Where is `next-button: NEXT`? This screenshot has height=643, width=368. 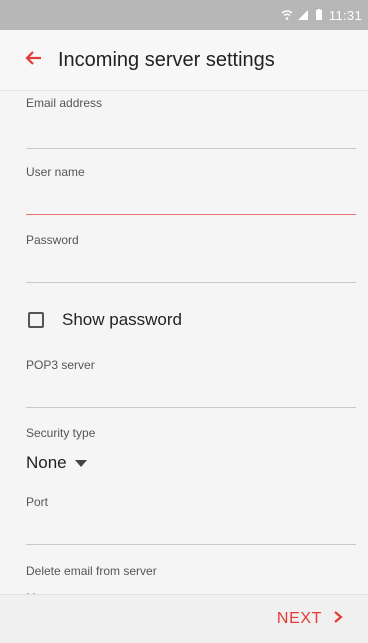 next-button: NEXT is located at coordinates (310, 619).